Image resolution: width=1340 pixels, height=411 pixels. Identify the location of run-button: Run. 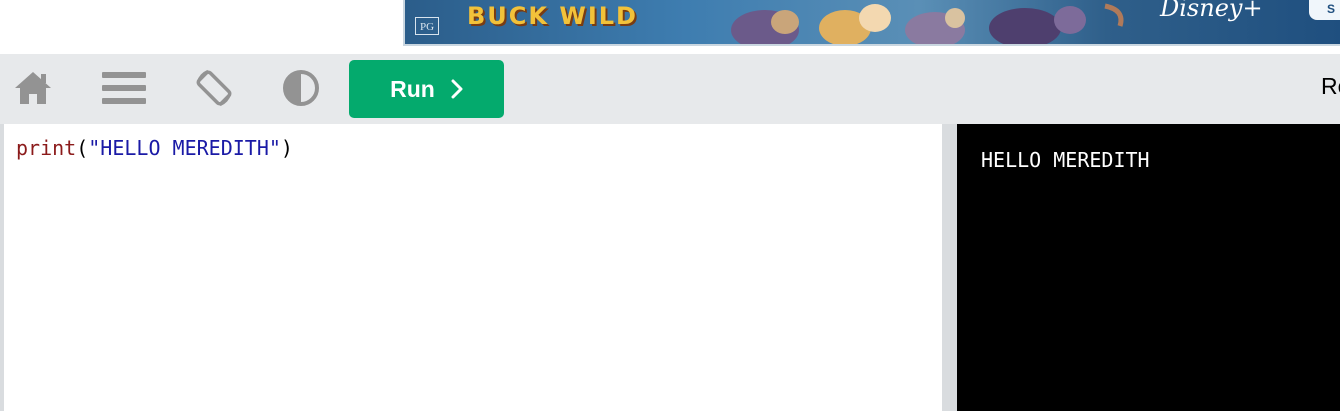
(426, 89).